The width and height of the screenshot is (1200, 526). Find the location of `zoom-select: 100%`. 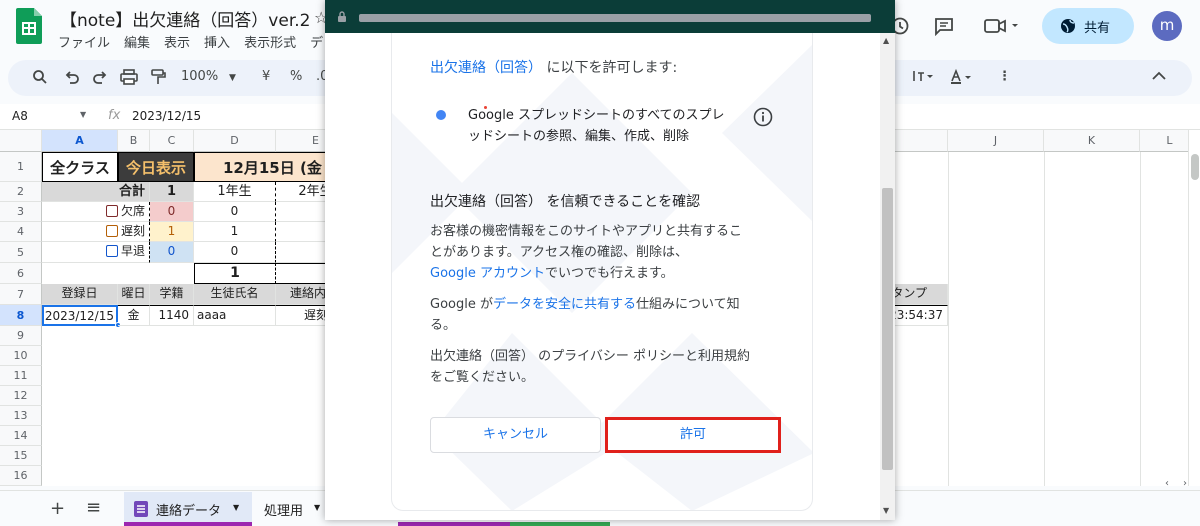

zoom-select: 100% is located at coordinates (199, 76).